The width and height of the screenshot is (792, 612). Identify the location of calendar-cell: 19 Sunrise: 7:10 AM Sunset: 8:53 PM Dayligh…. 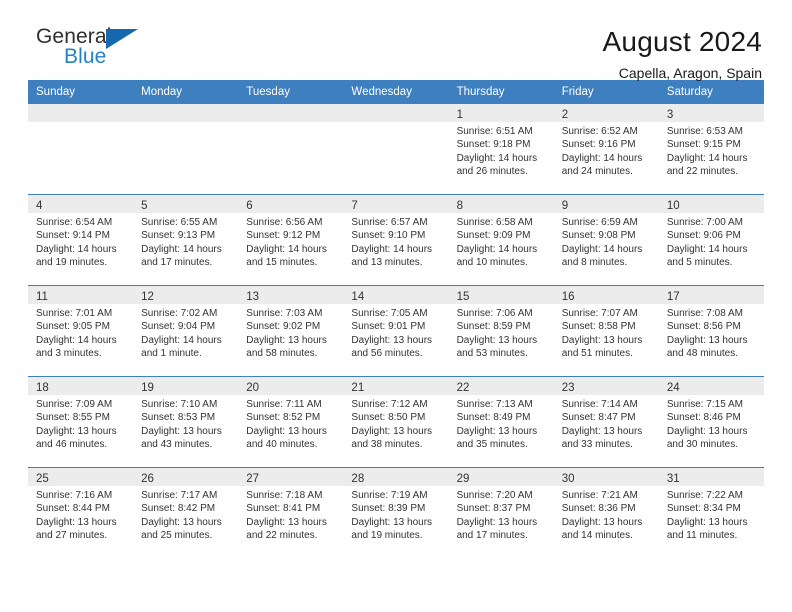
(186, 422).